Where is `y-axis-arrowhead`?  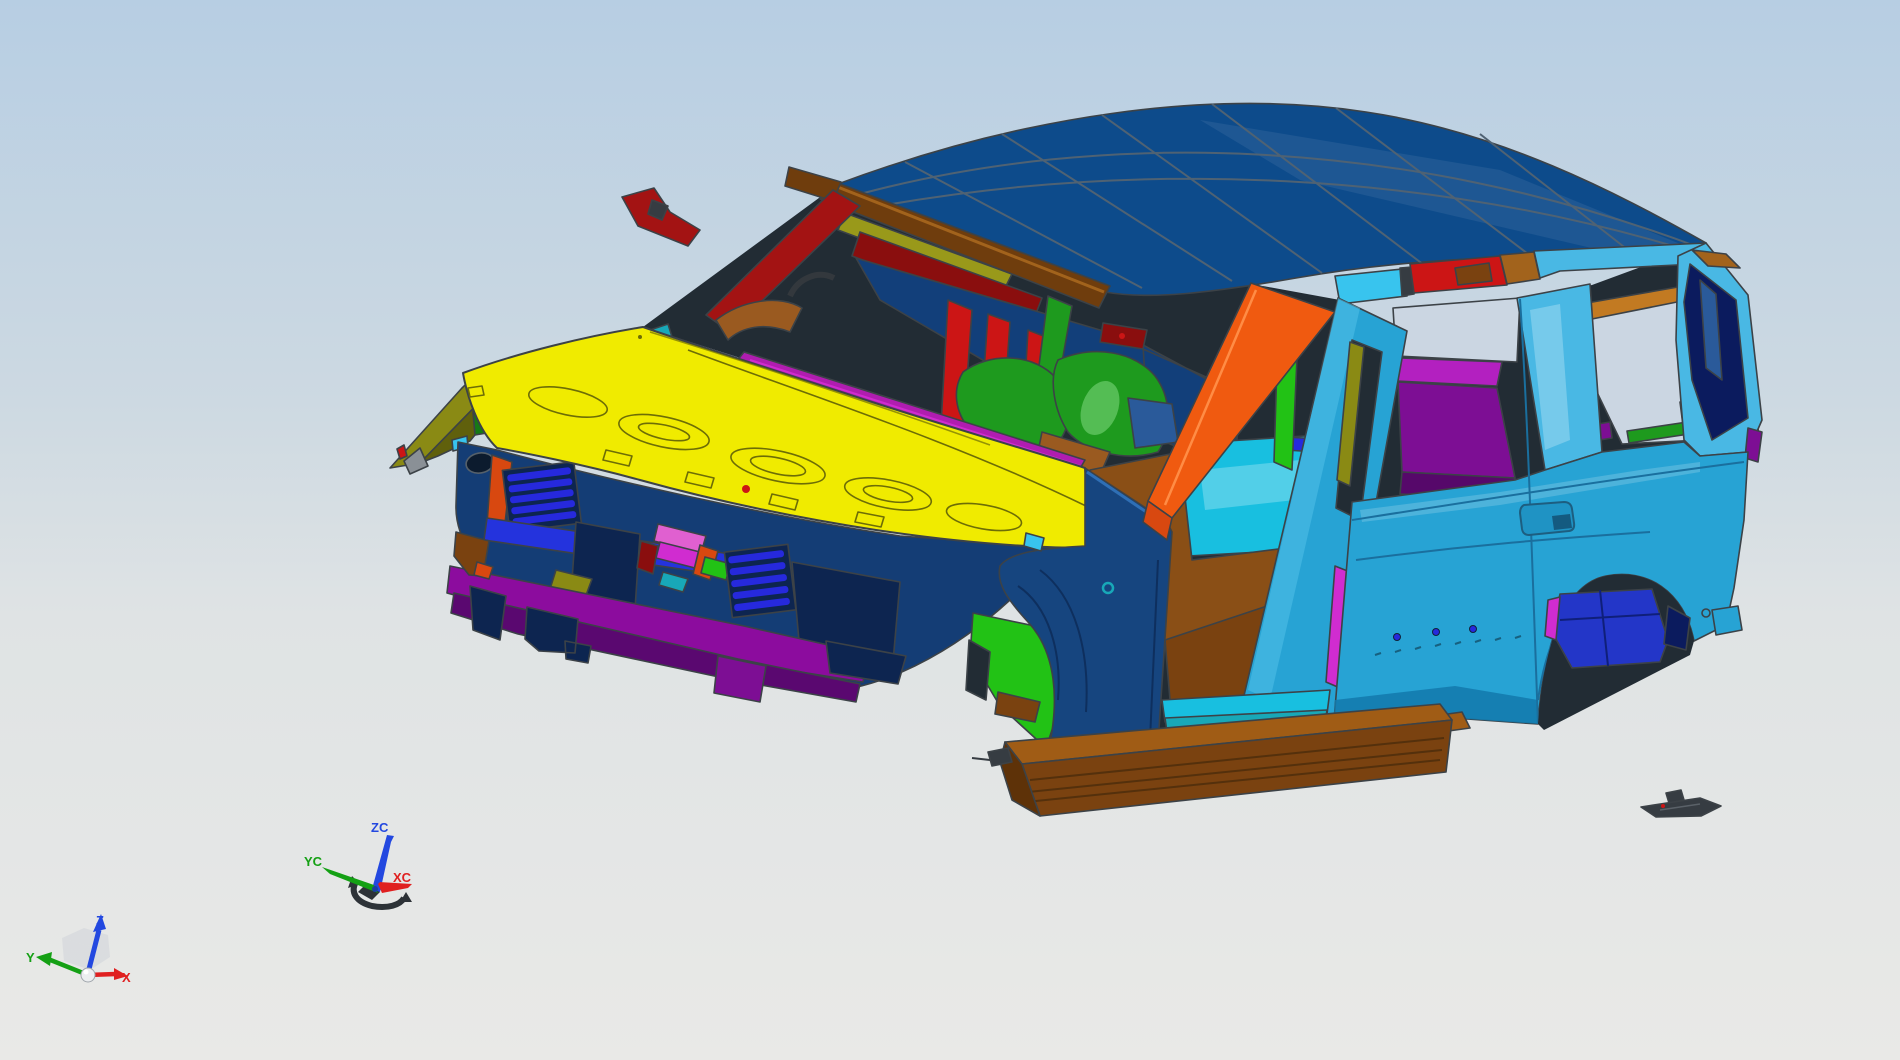
y-axis-arrowhead is located at coordinates (44, 959).